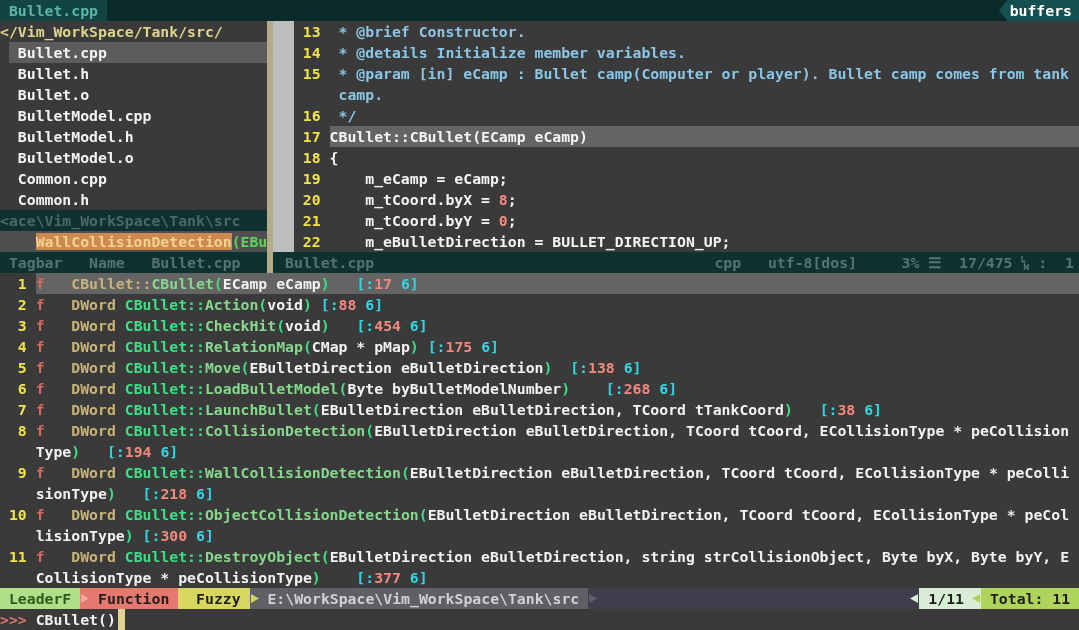 This screenshot has width=1079, height=630. I want to click on line-number: 18, so click(311, 158).